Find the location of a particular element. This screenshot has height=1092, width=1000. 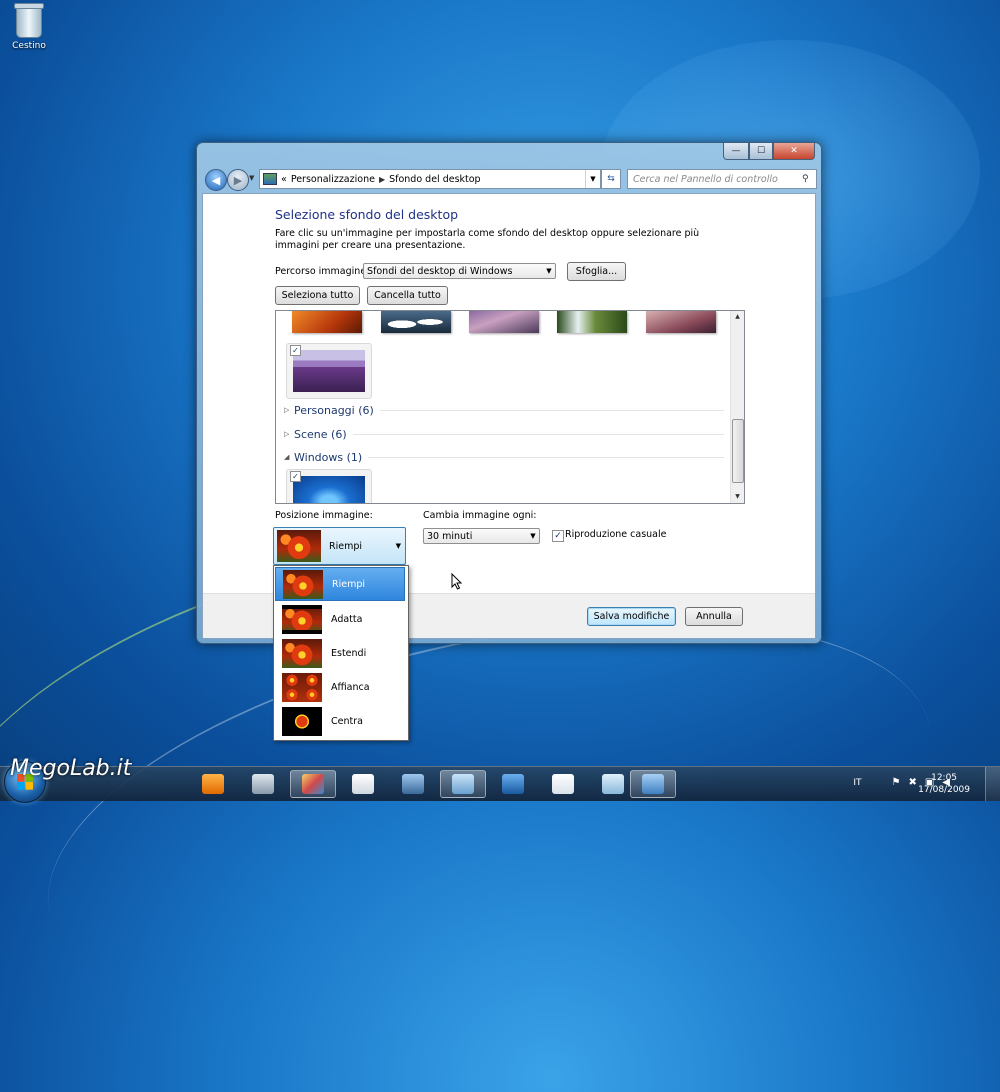

language-indicator: IT is located at coordinates (857, 783).